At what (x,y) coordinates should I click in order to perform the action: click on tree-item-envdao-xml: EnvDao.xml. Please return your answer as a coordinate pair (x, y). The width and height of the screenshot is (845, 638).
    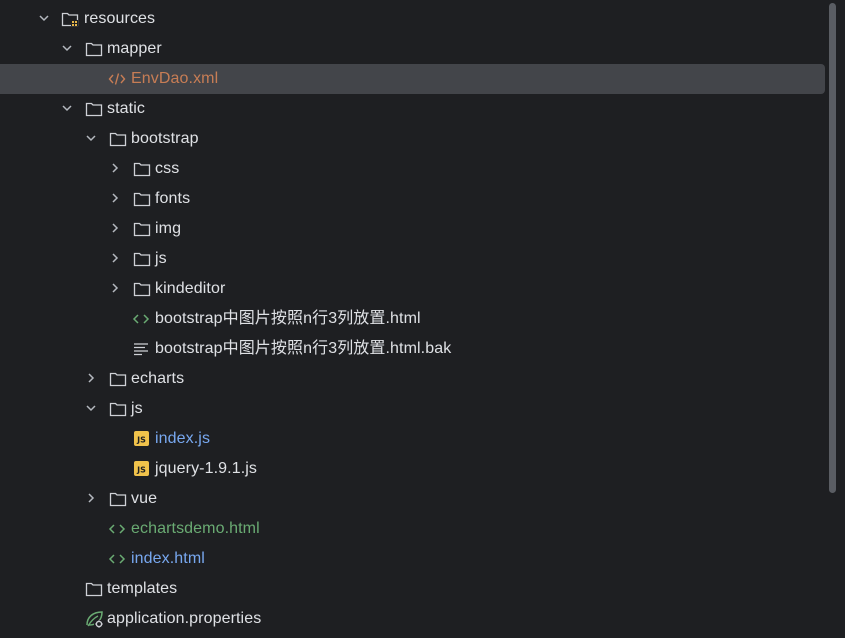
    Looking at the image, I should click on (412, 79).